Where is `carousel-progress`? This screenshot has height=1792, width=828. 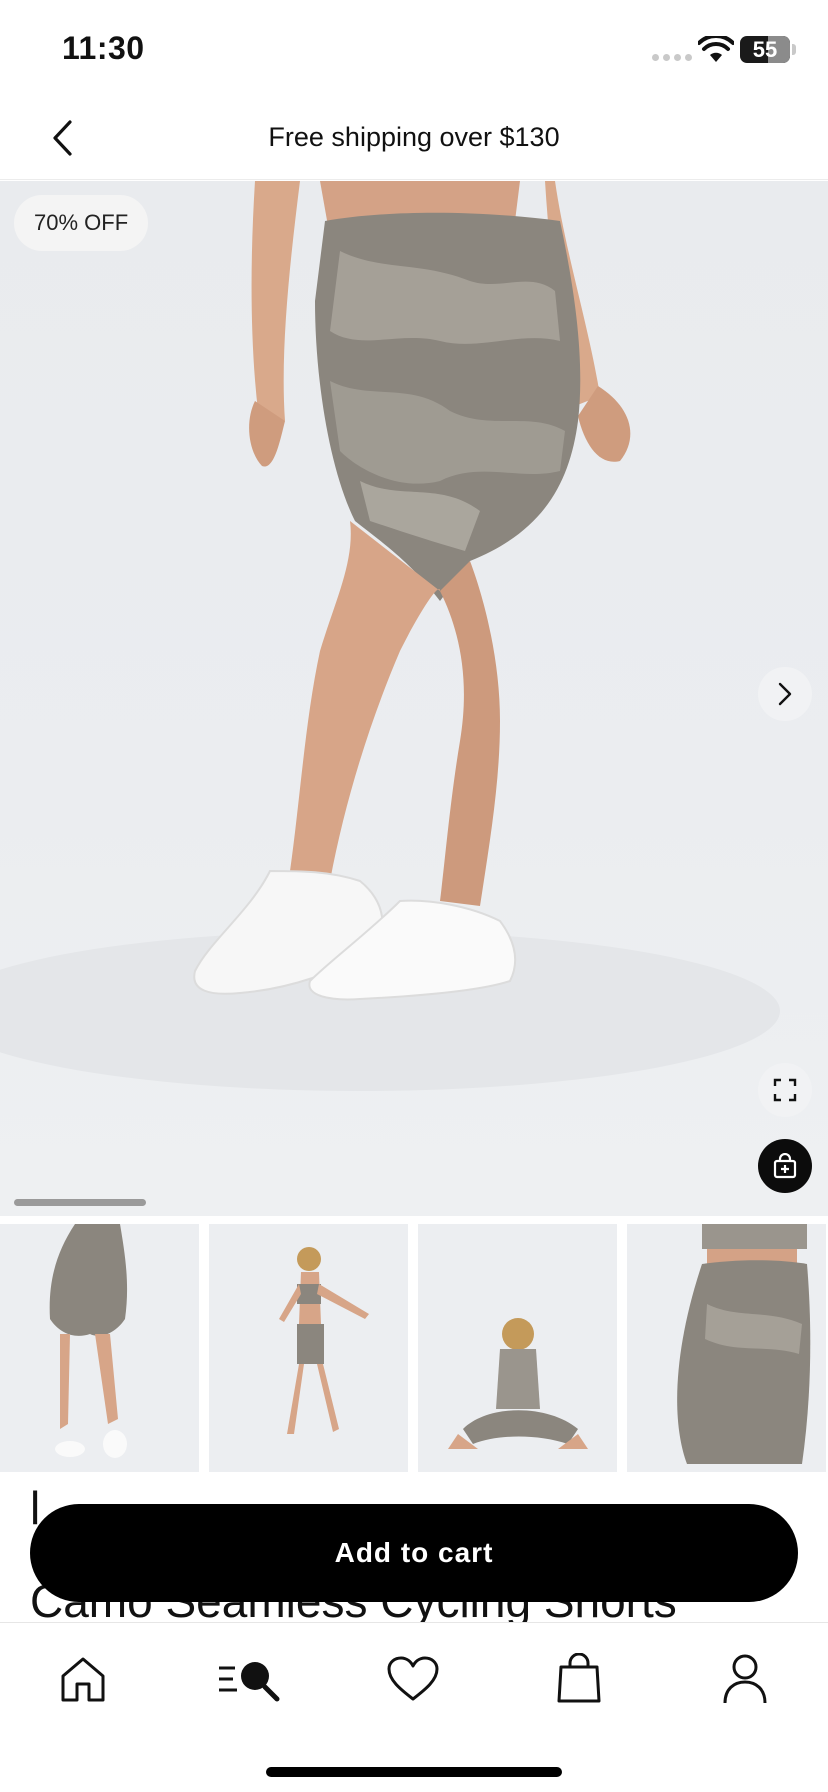 carousel-progress is located at coordinates (80, 1202).